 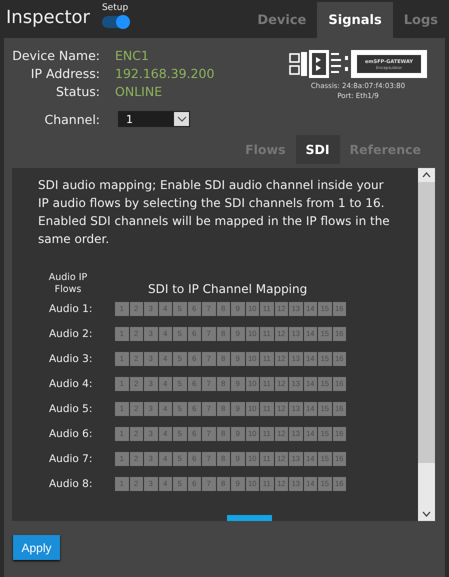 I want to click on description-text: SDI audio mapping; Enable SDI audio channel inside your IP audio flows by selecting the SDI channels from 1 to 16. Enabled SDI channels will be mapped in the IP flows in the same order., so click(x=214, y=212).